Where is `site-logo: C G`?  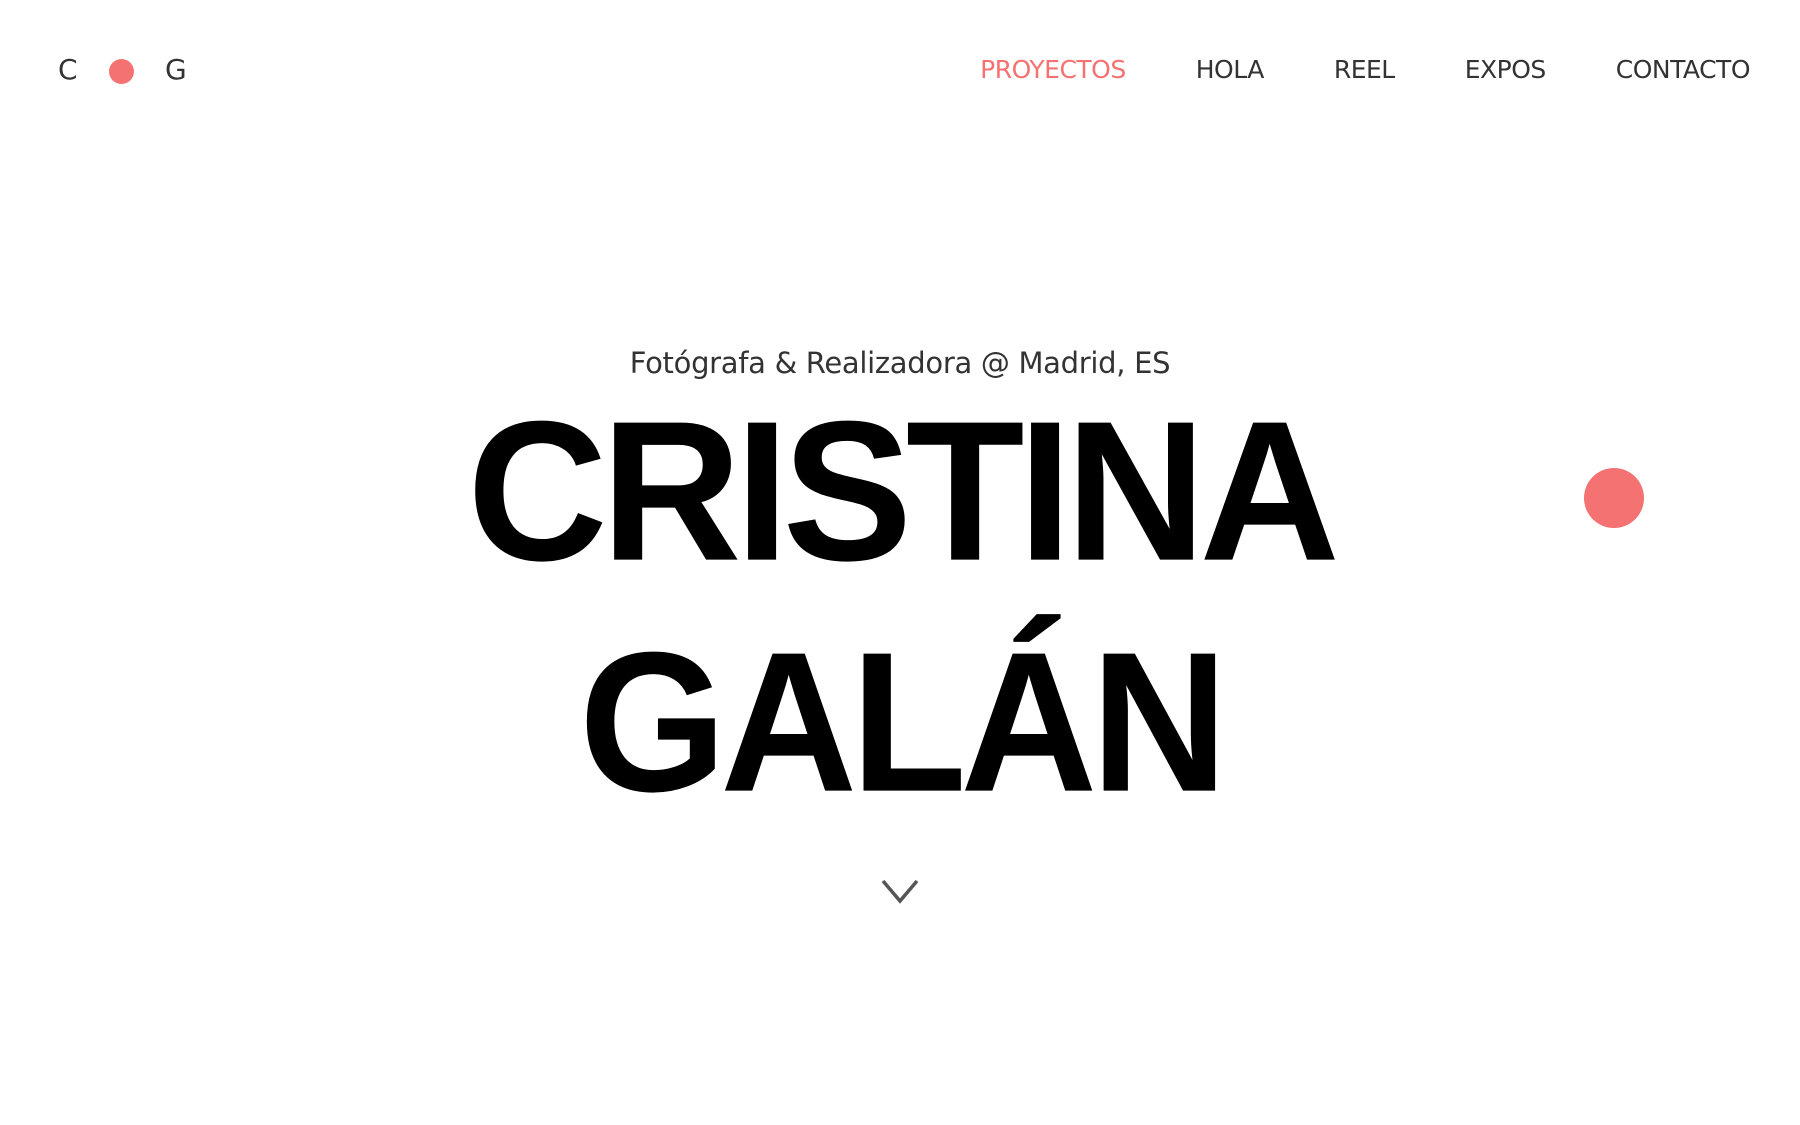
site-logo: C G is located at coordinates (128, 70).